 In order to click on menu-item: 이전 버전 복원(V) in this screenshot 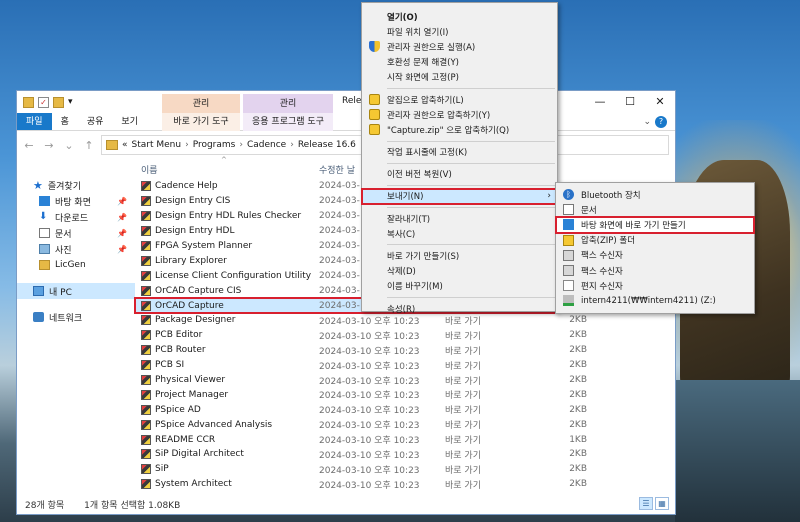, I will do `click(459, 174)`.